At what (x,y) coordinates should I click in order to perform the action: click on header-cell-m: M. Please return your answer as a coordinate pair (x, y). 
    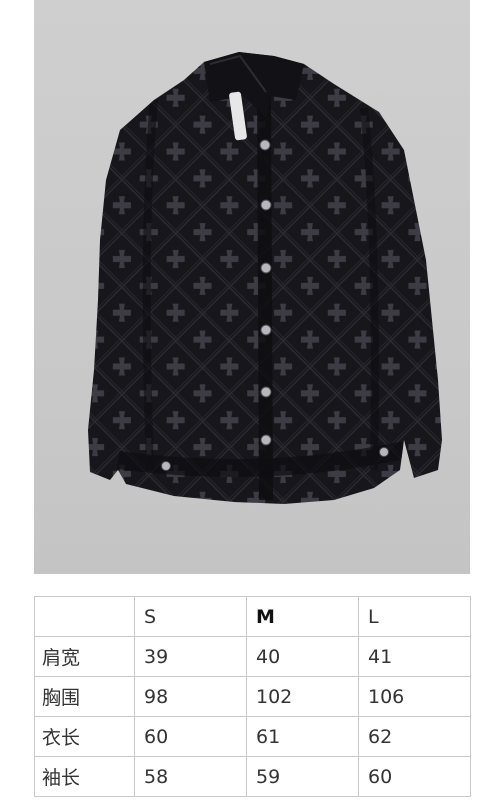
    Looking at the image, I should click on (302, 616).